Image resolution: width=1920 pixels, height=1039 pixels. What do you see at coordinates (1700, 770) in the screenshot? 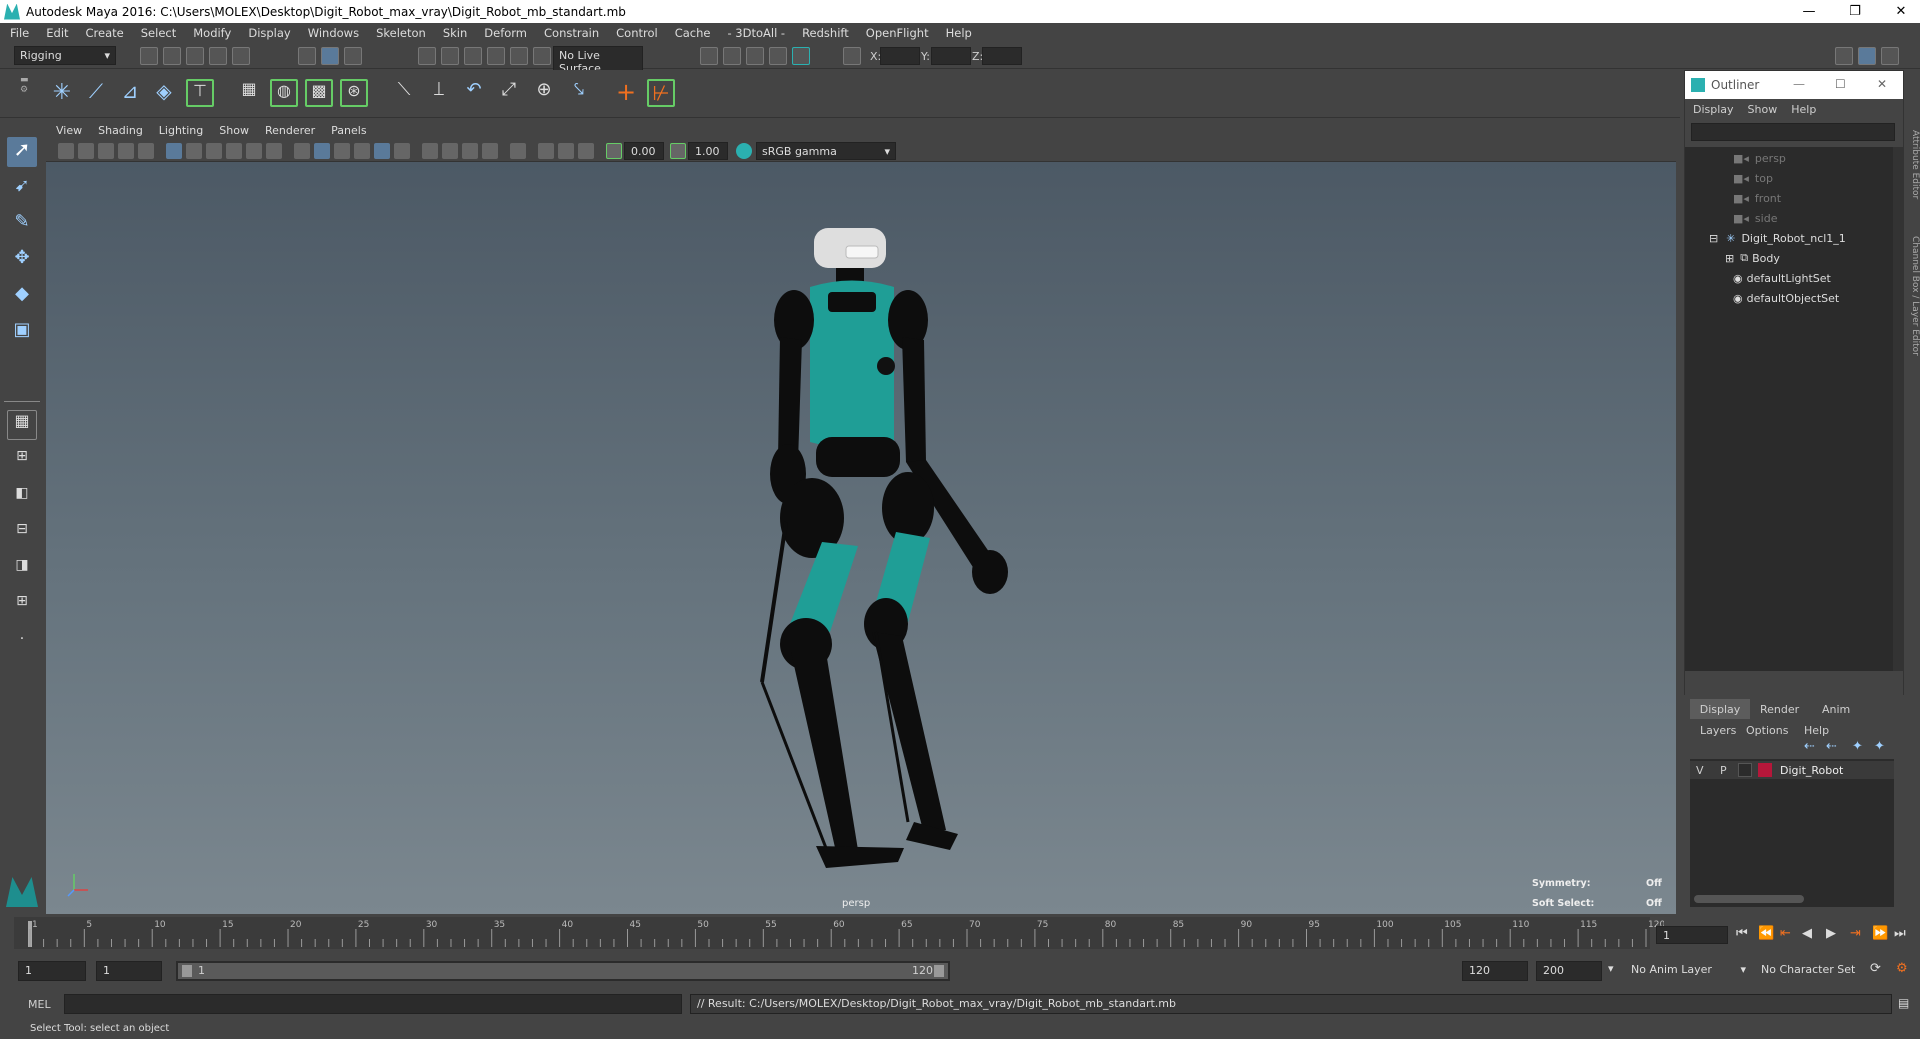
I see `layer-visibility-toggle: V` at bounding box center [1700, 770].